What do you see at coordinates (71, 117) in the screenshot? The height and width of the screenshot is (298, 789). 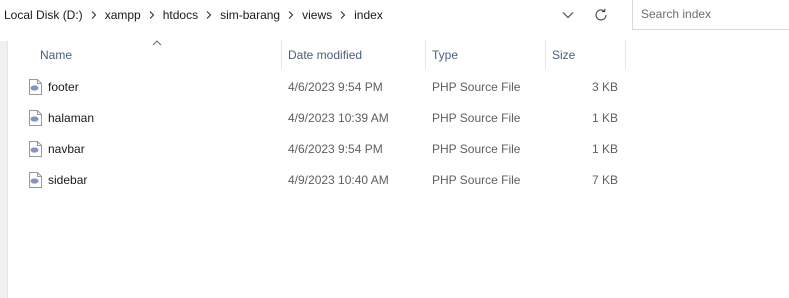 I see `file-name: halaman` at bounding box center [71, 117].